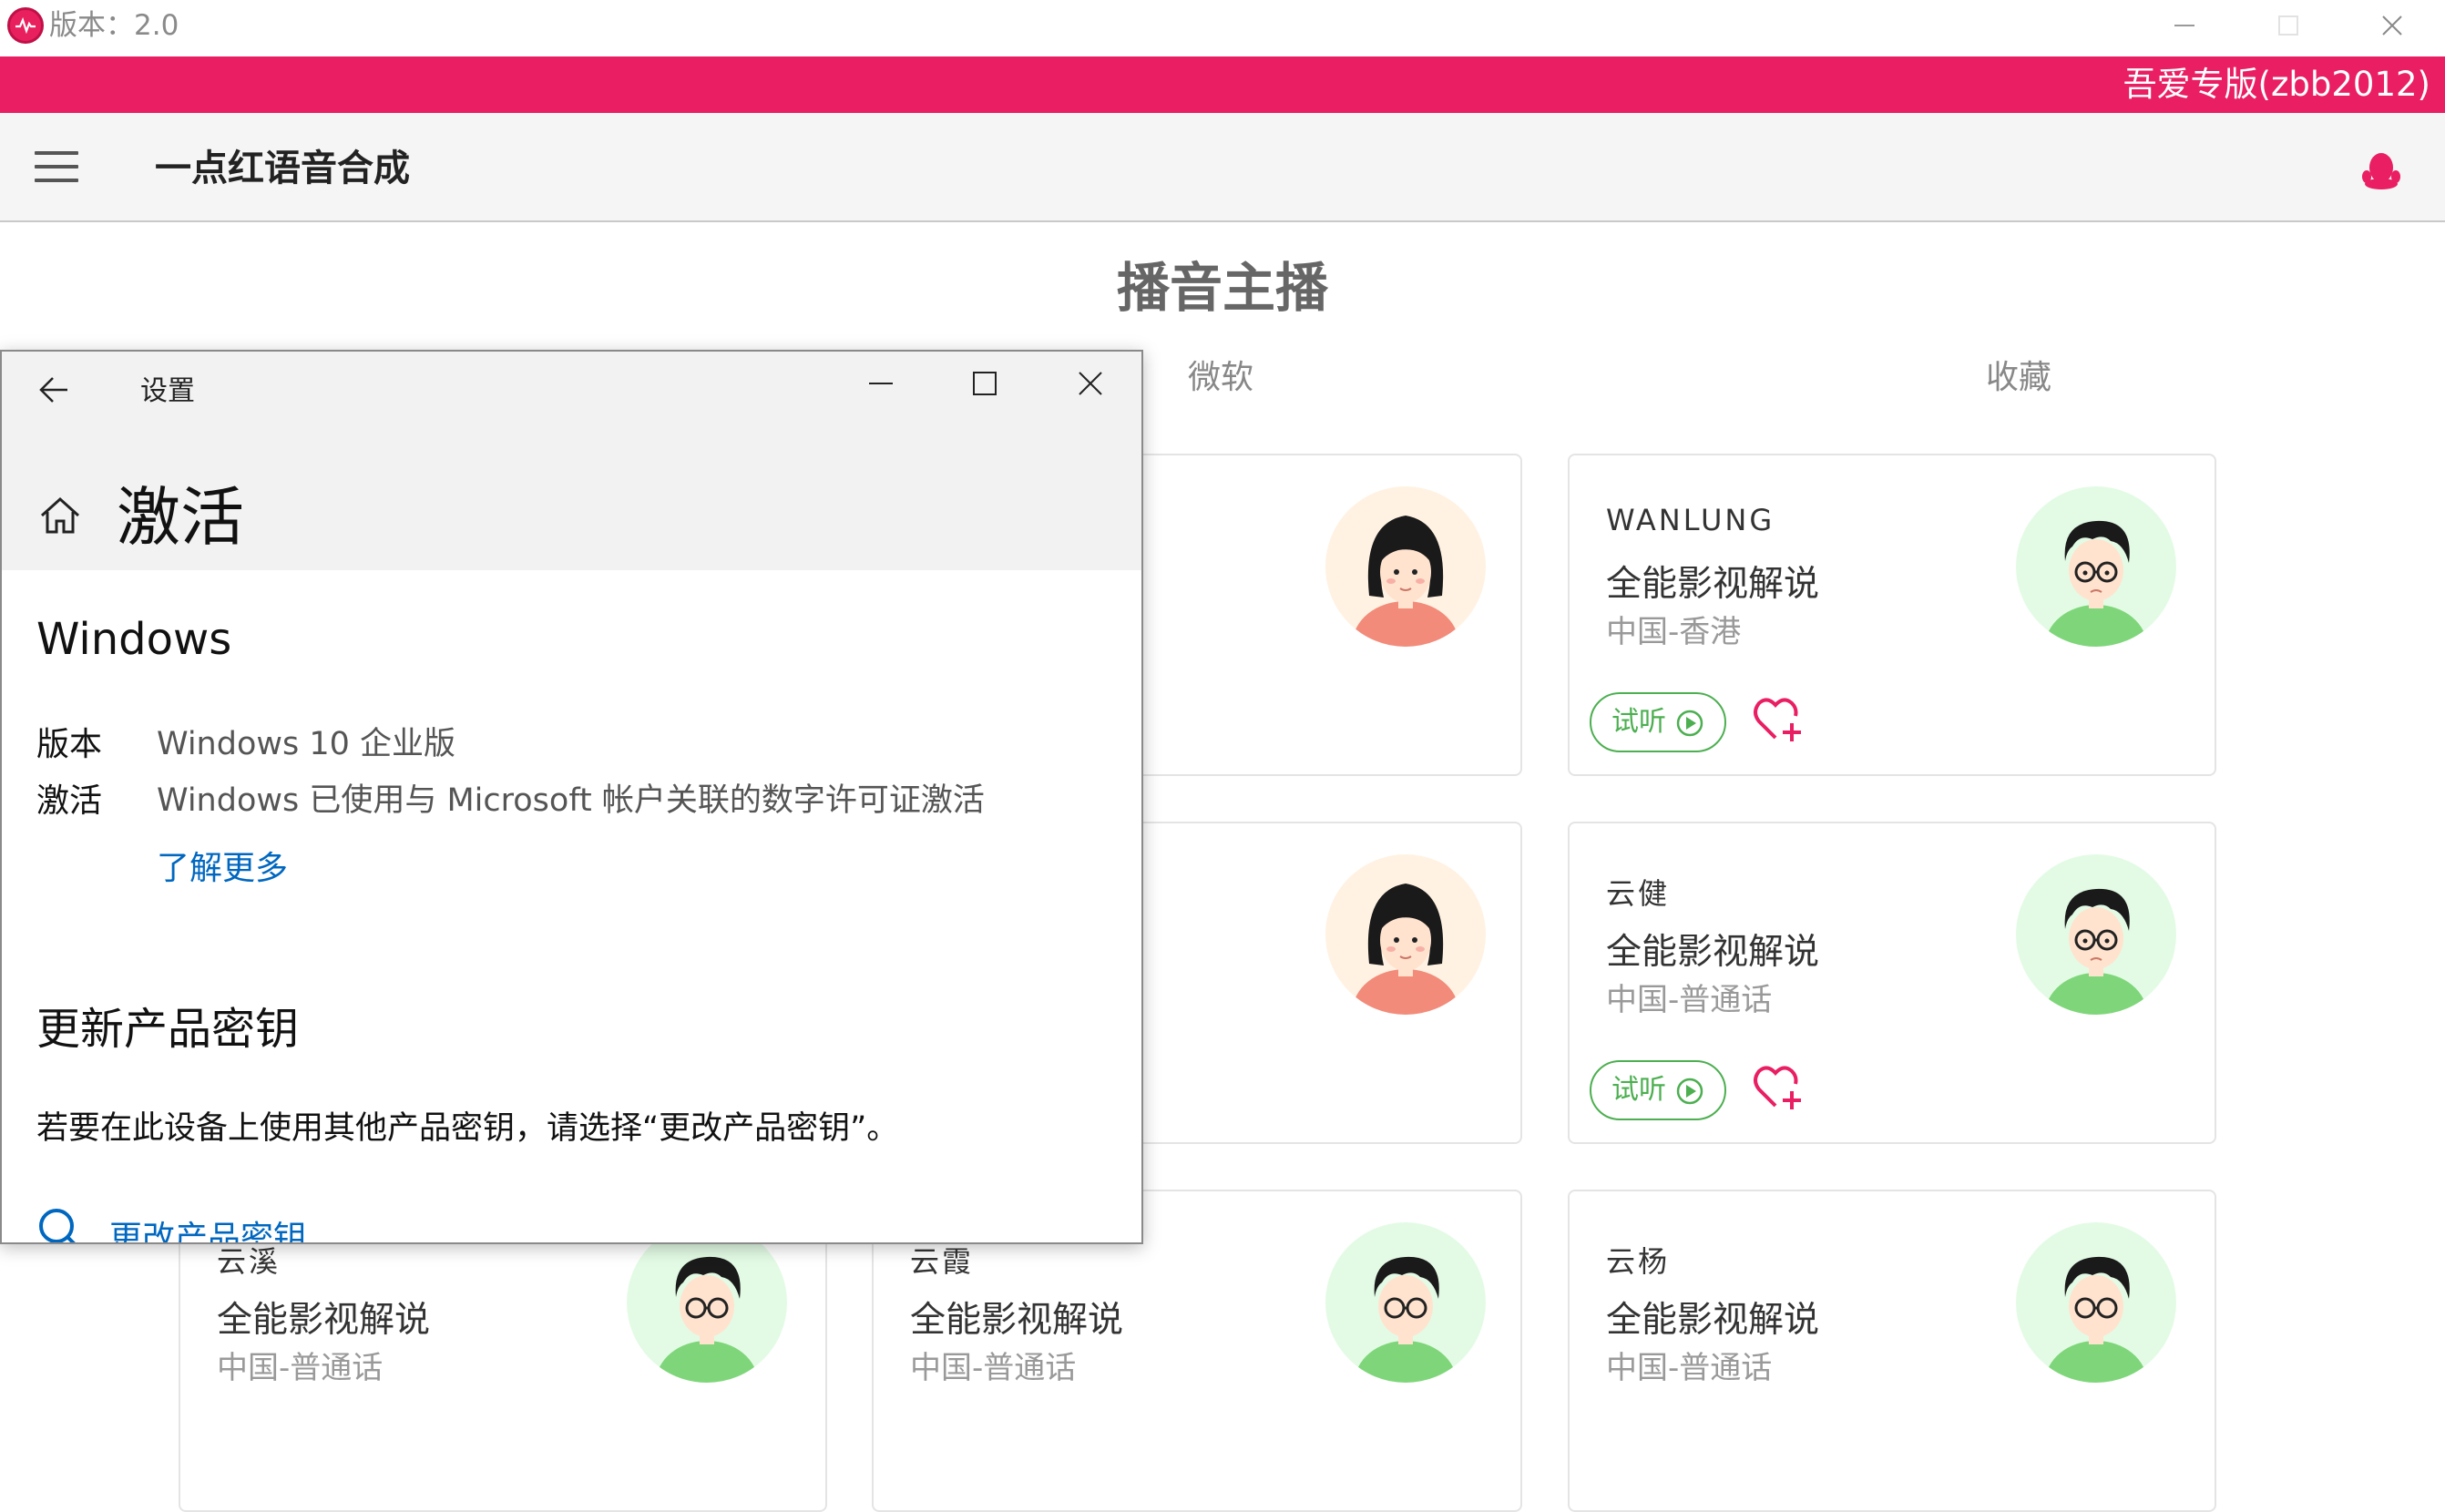 This screenshot has width=2445, height=1512. I want to click on edition-value: Windows 10 企业版, so click(306, 744).